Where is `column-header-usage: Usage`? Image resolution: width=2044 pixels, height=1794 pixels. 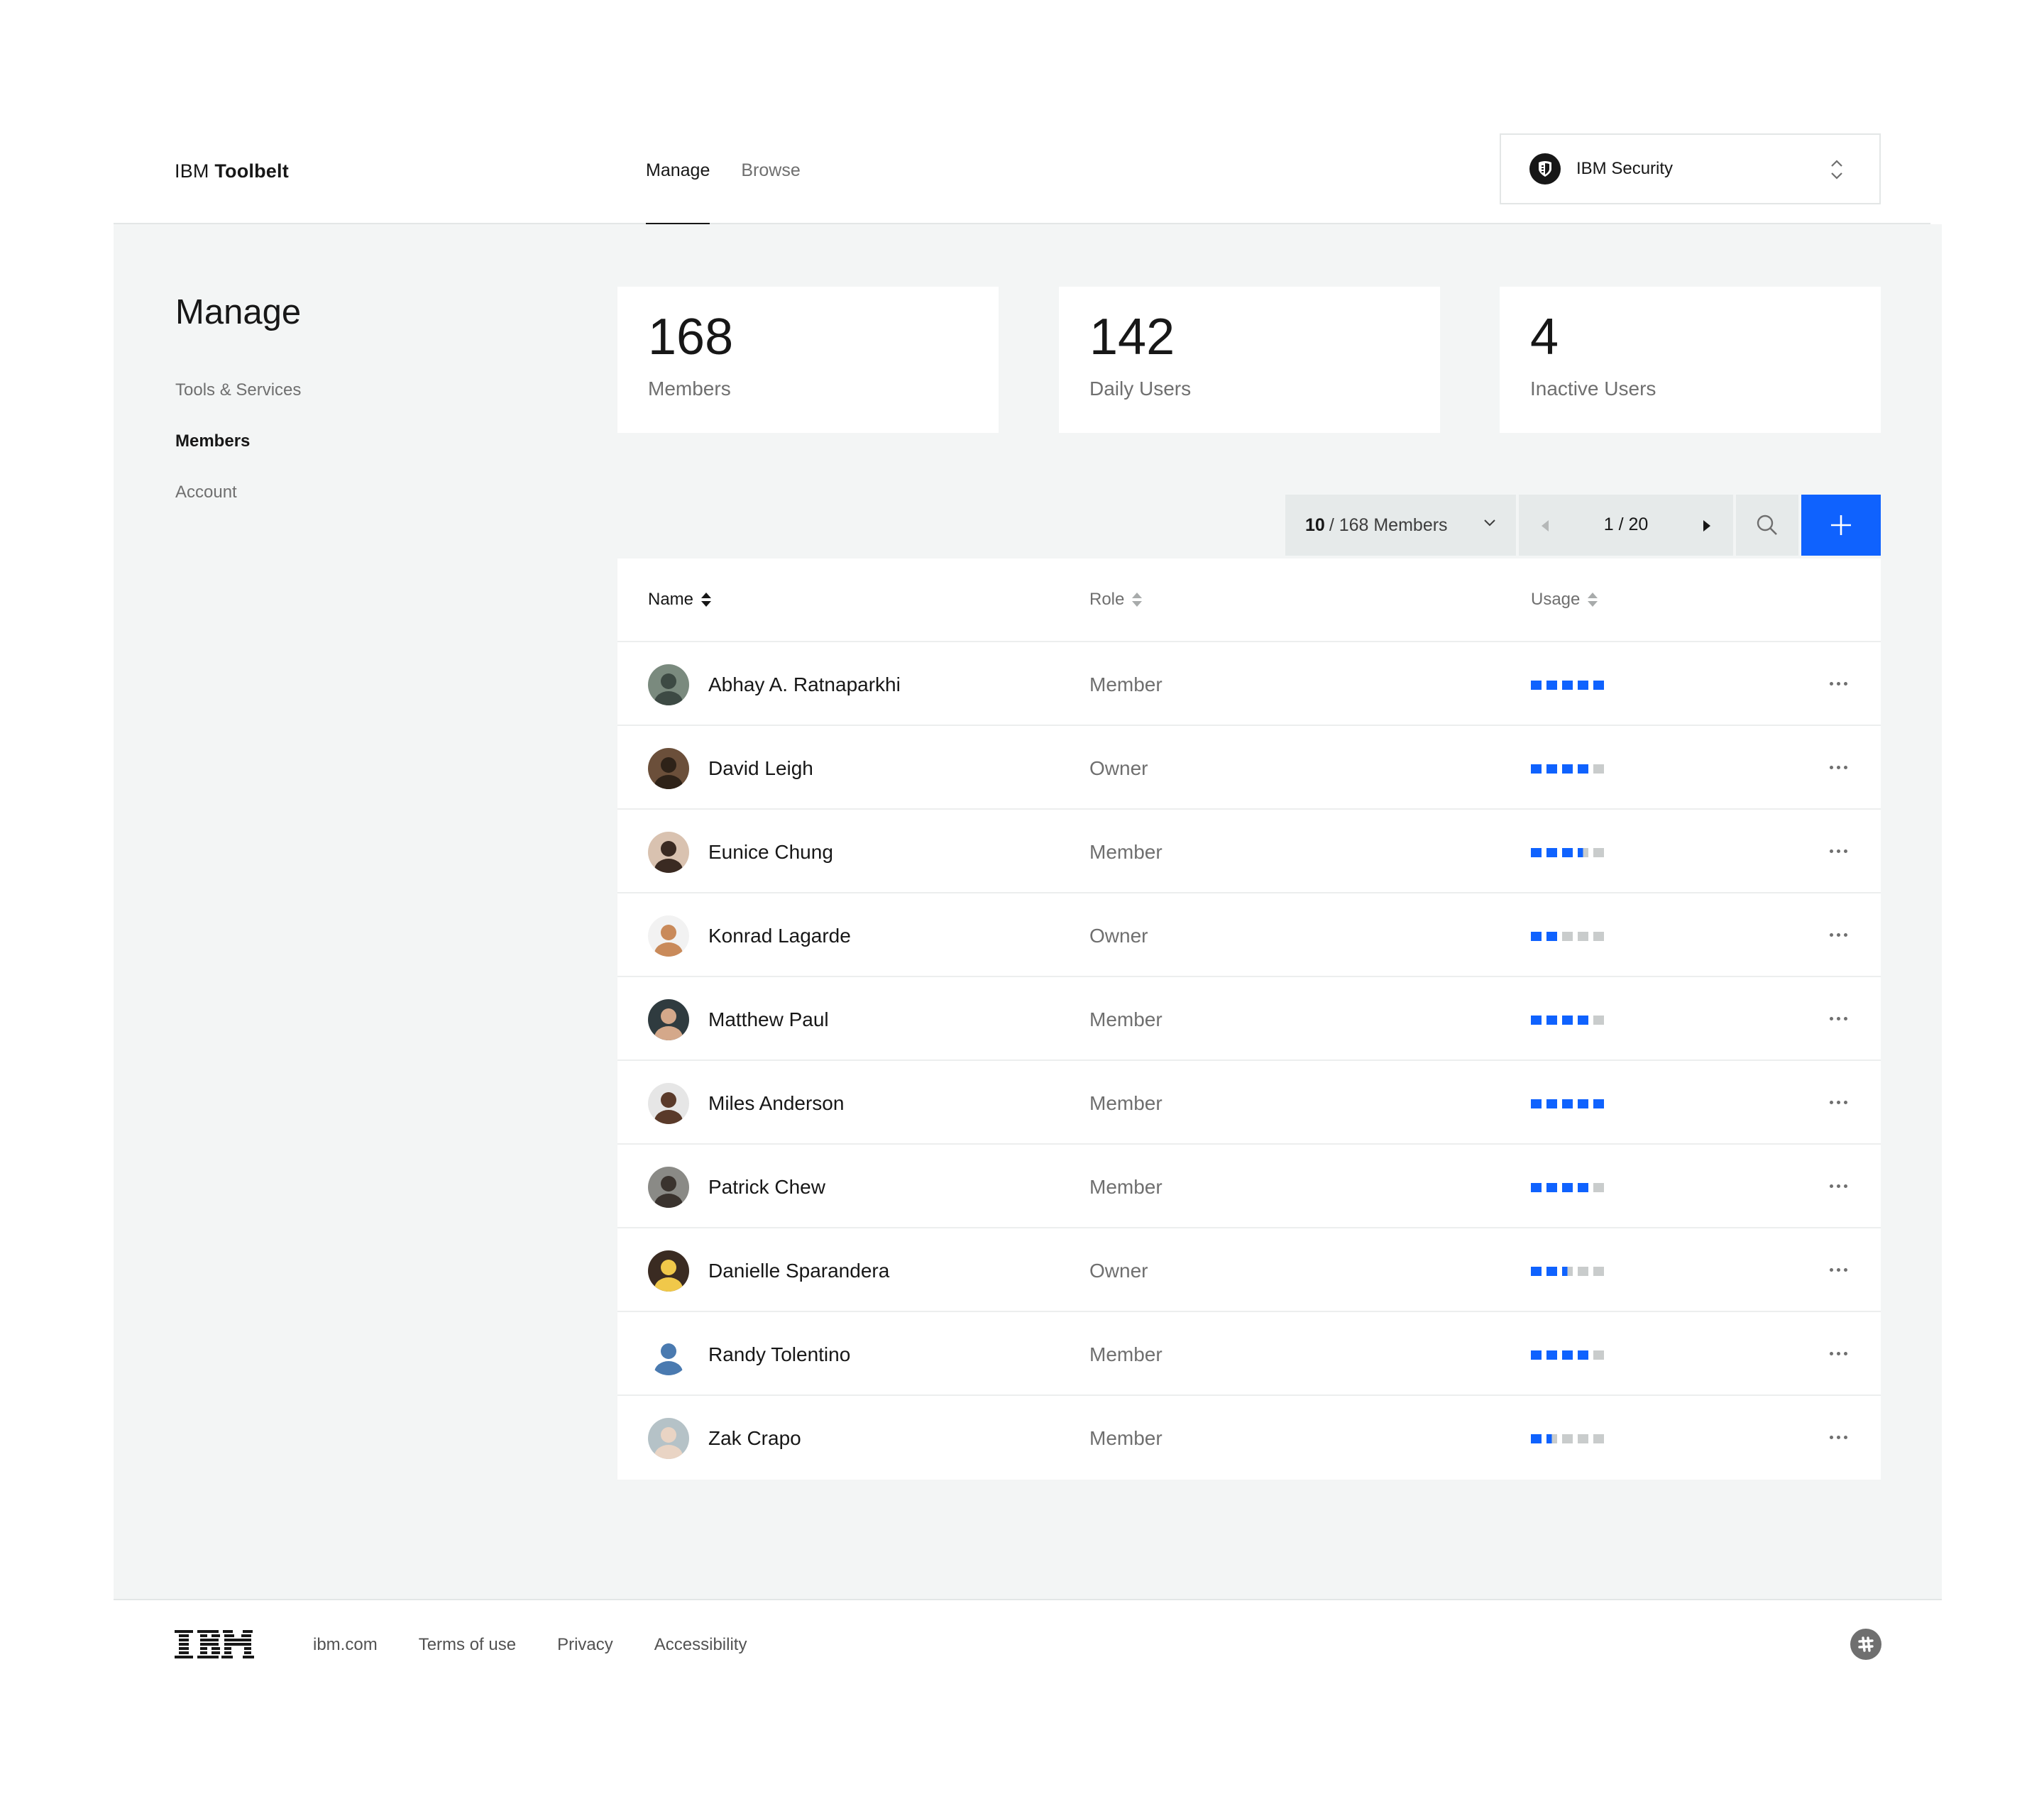 column-header-usage: Usage is located at coordinates (1564, 600).